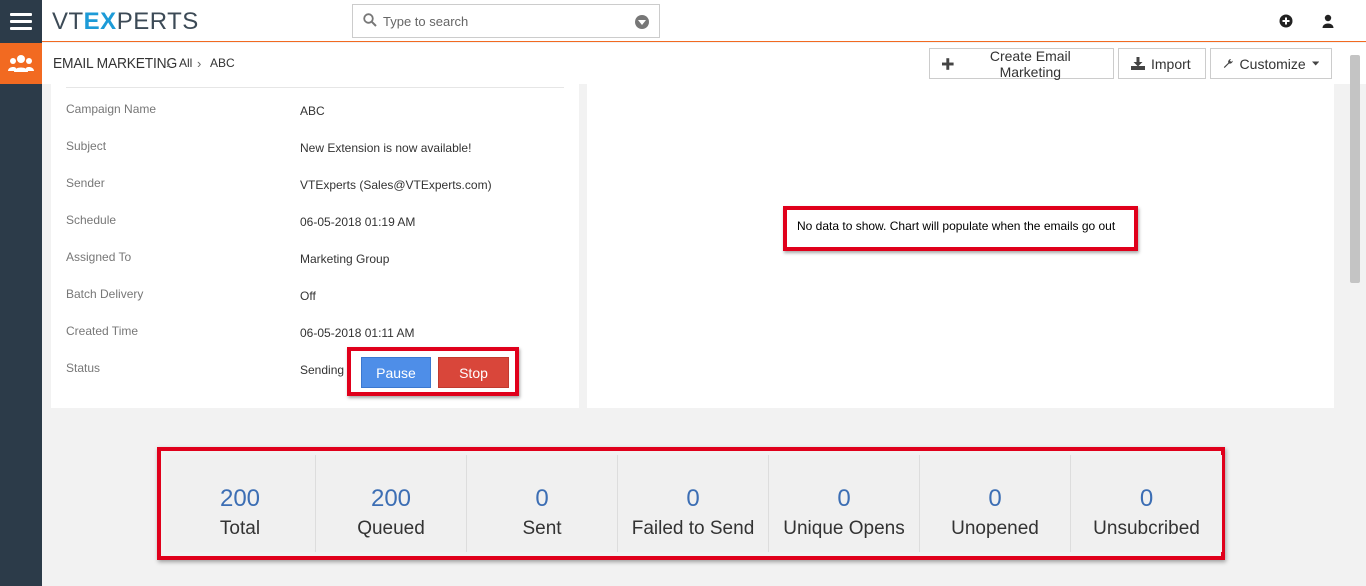  I want to click on field-campaign-name: Campaign Name ABC, so click(195, 110).